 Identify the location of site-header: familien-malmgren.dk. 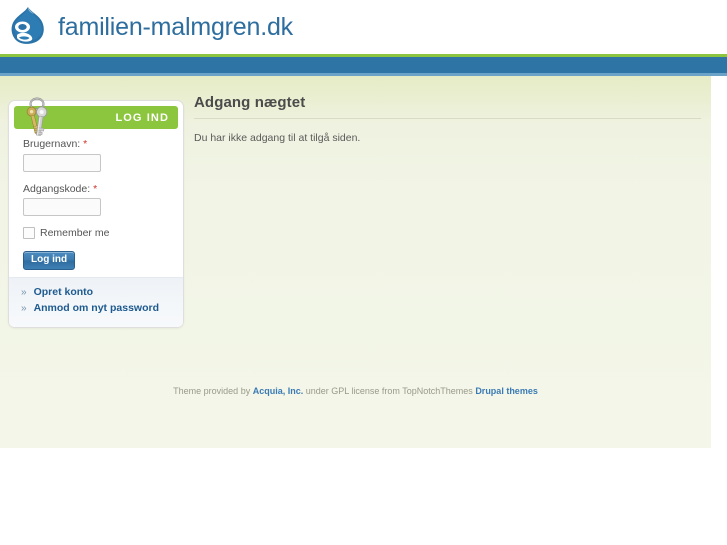
(363, 27).